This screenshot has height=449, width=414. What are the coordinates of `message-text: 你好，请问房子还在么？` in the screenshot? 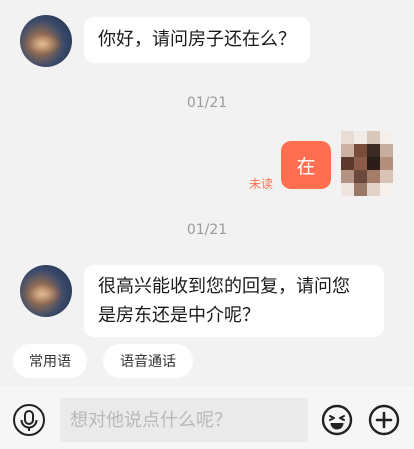 It's located at (197, 39).